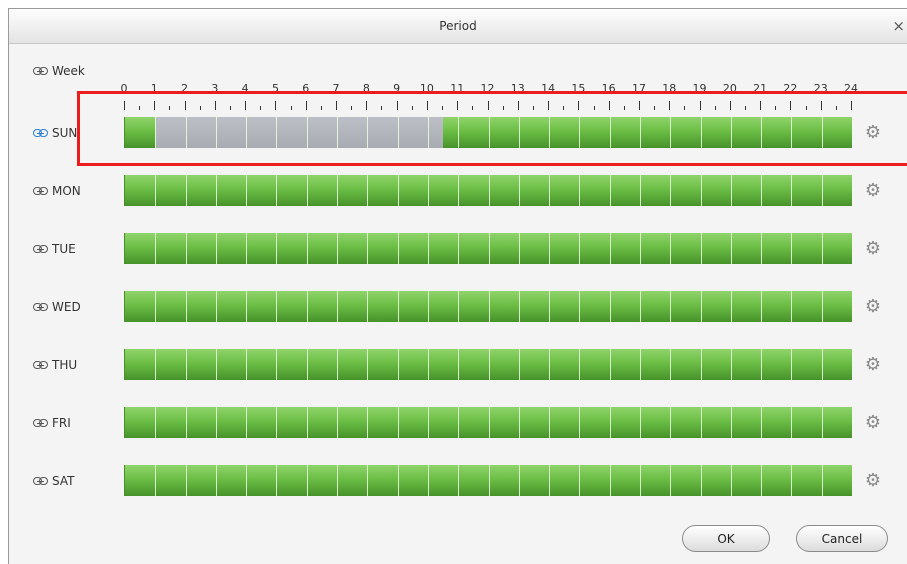 This screenshot has width=907, height=564. I want to click on schedule-bar-thu, so click(488, 364).